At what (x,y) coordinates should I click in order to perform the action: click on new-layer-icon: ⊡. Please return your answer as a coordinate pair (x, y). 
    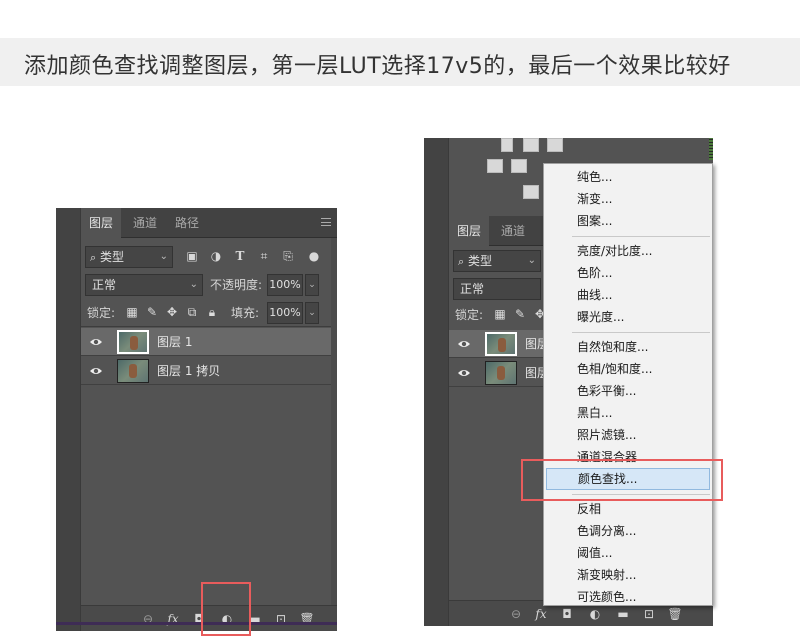
    Looking at the image, I should click on (649, 614).